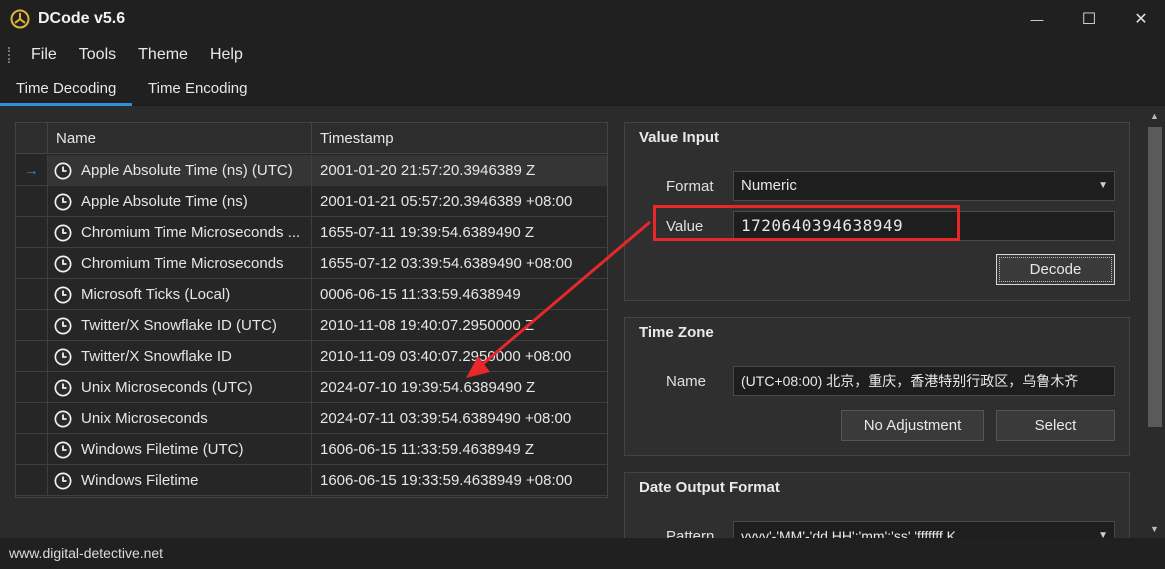 This screenshot has height=569, width=1165. Describe the element at coordinates (690, 533) in the screenshot. I see `pattern-label: Pattern` at that location.